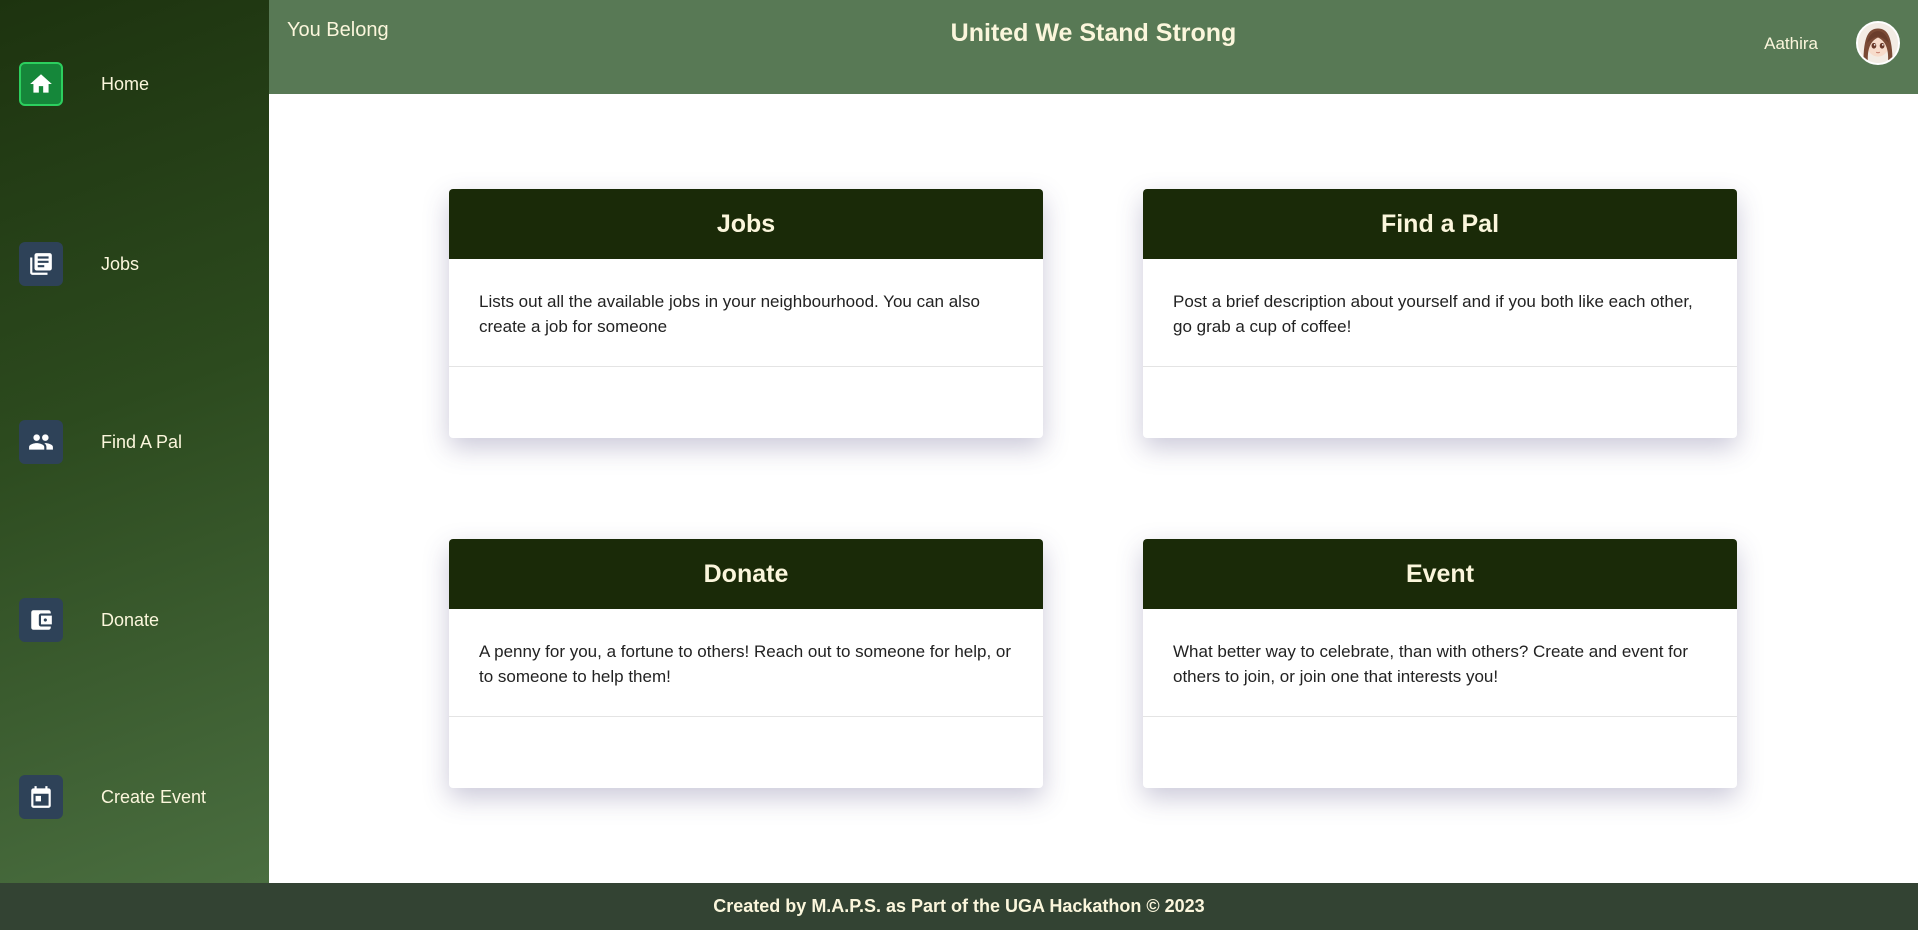  I want to click on sidebar-item-find-a-pal: Find A Pal, so click(100, 442).